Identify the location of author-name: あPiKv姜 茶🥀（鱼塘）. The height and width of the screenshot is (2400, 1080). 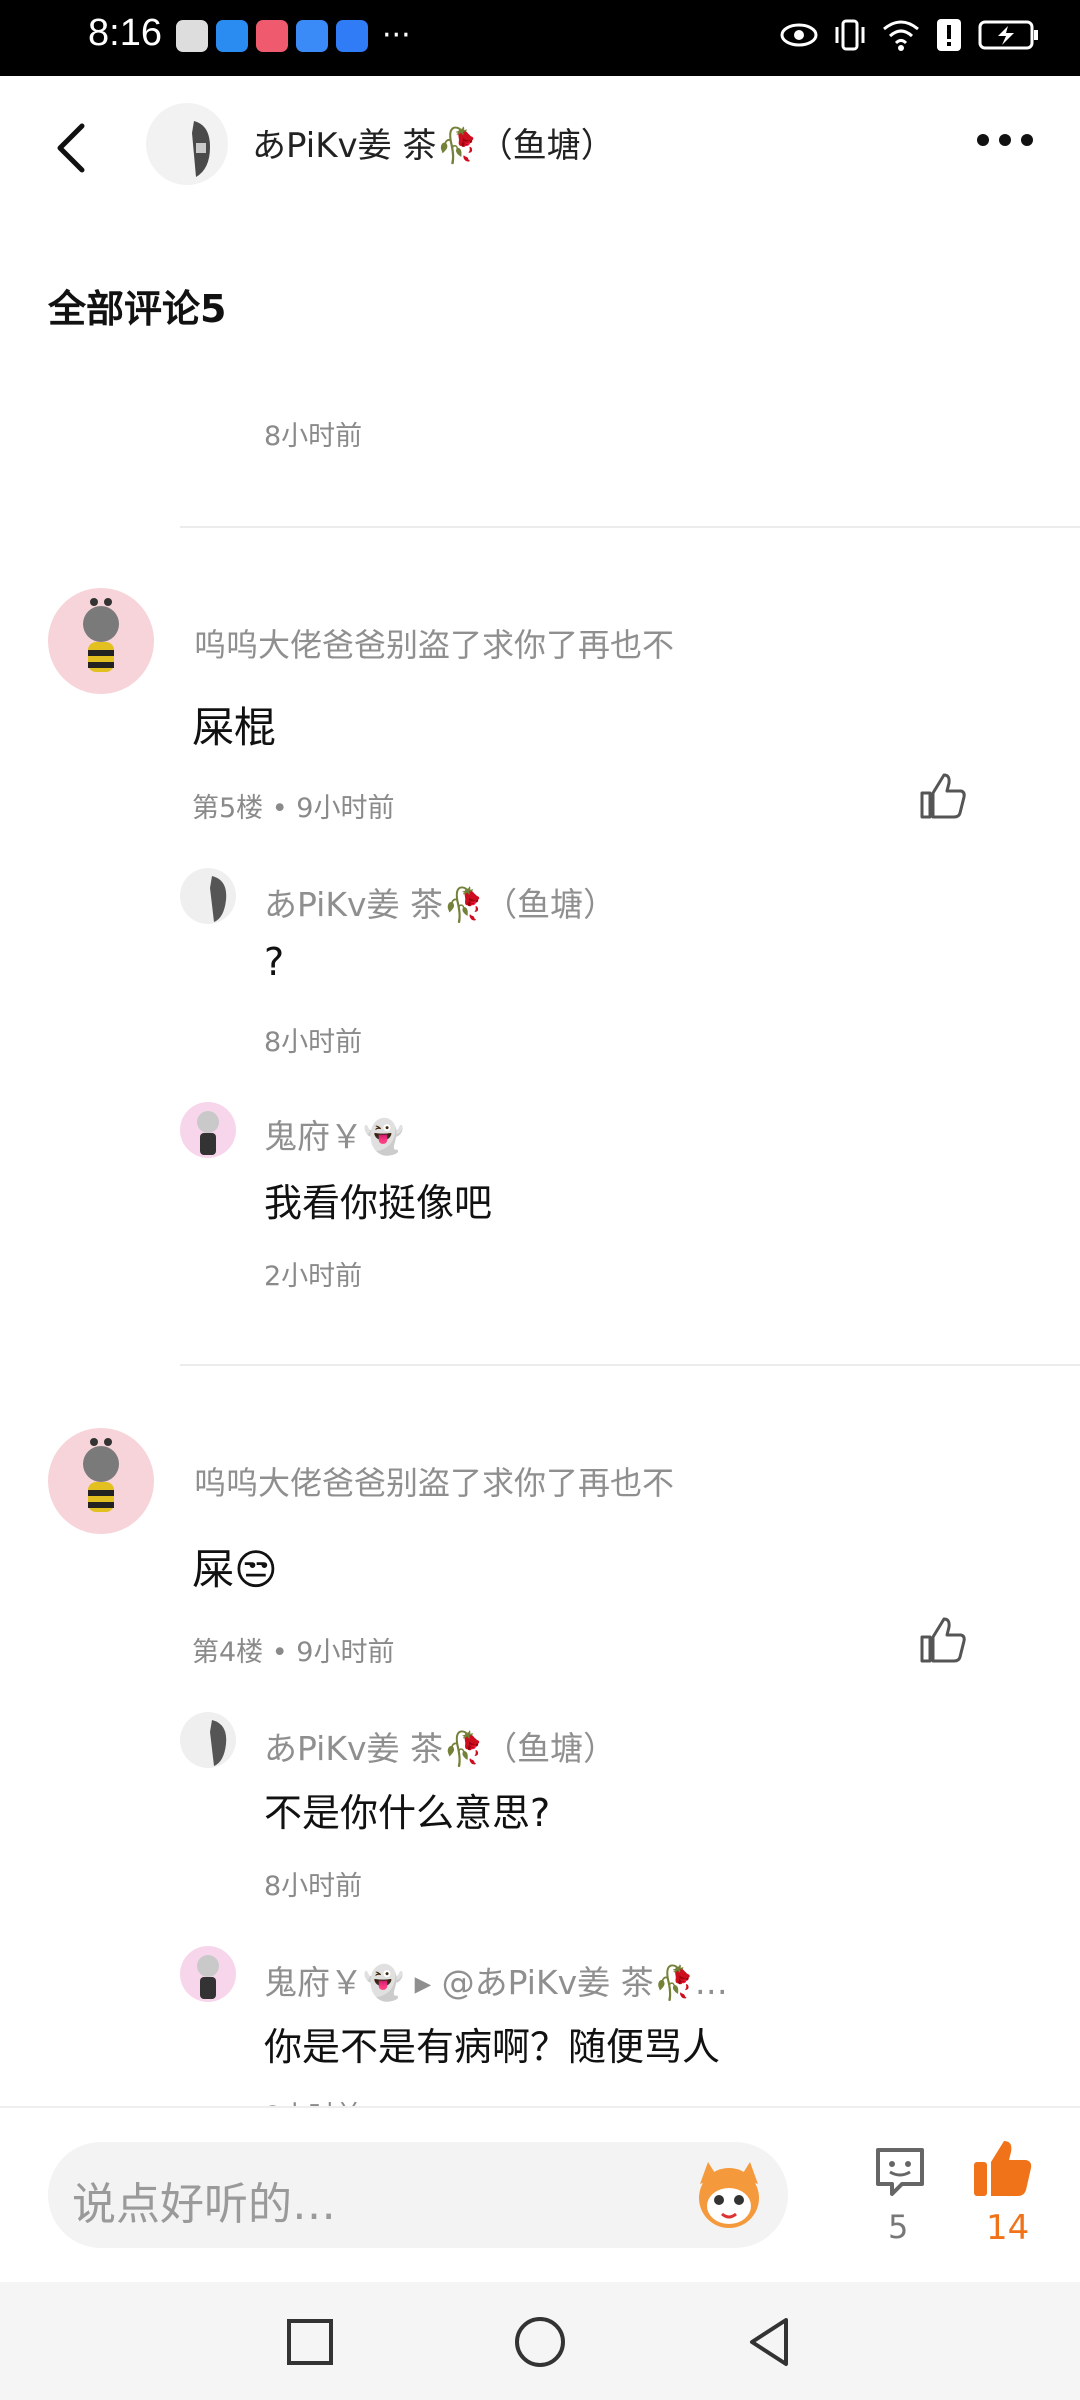
(433, 142).